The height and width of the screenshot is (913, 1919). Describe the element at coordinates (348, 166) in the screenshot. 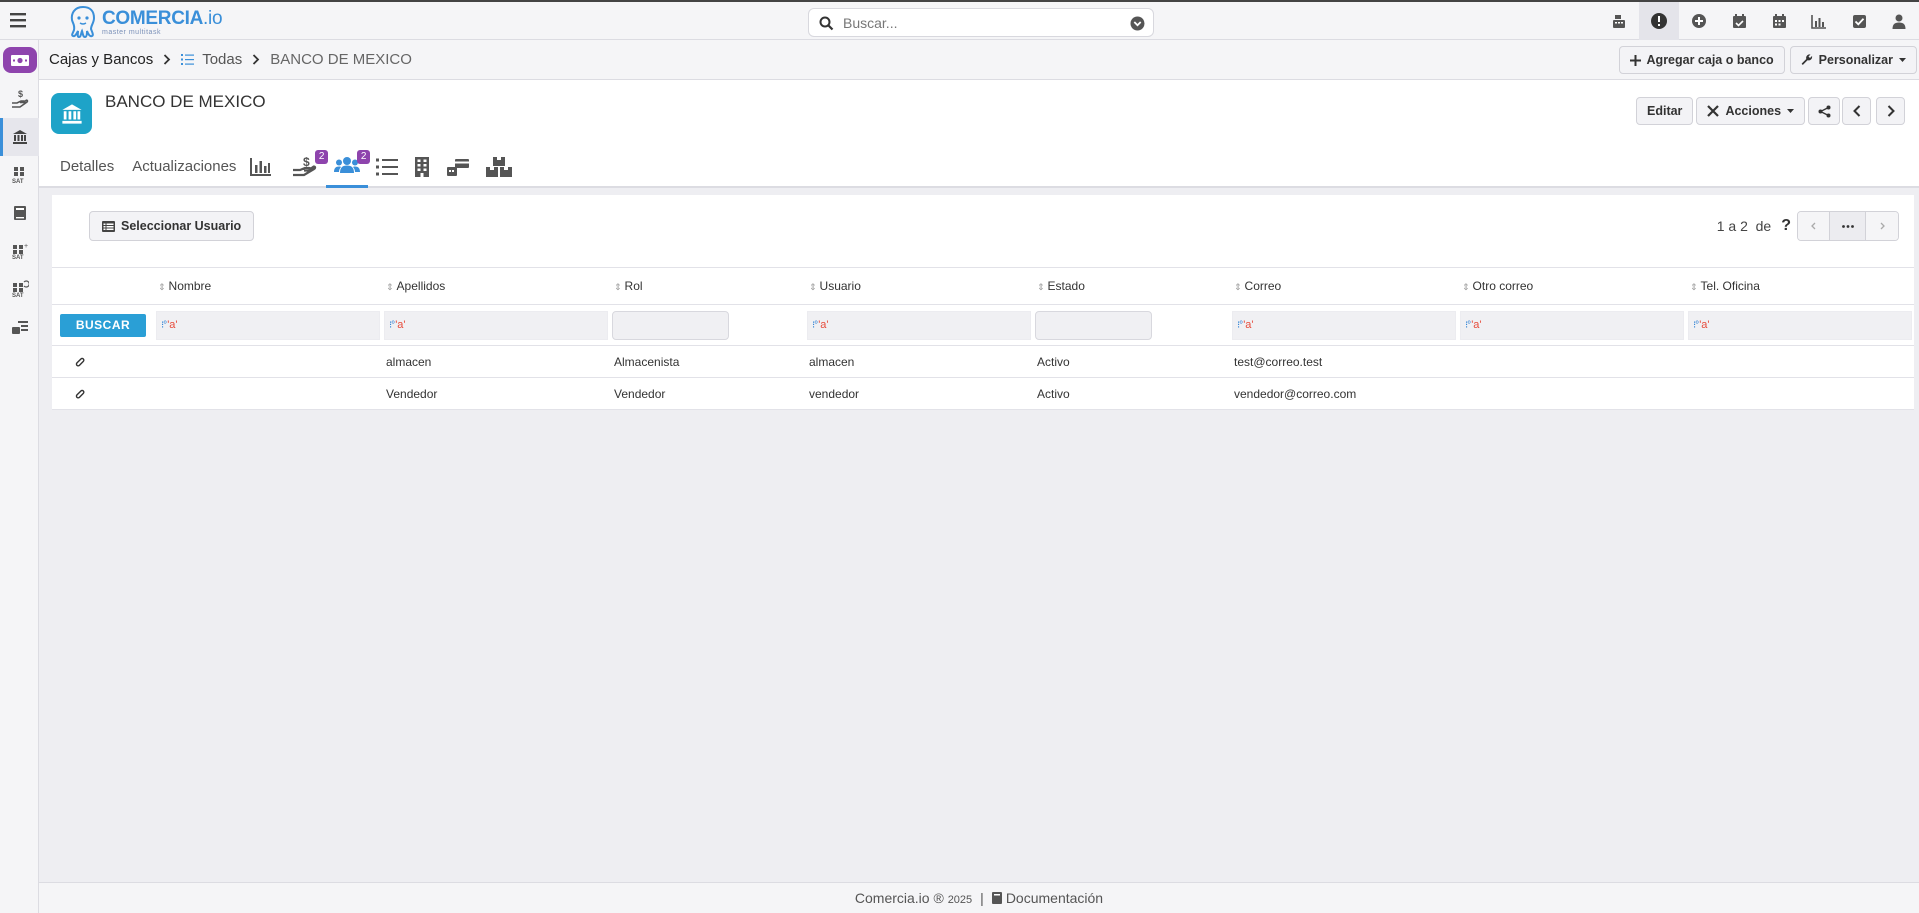

I see `tab-users: 2` at that location.